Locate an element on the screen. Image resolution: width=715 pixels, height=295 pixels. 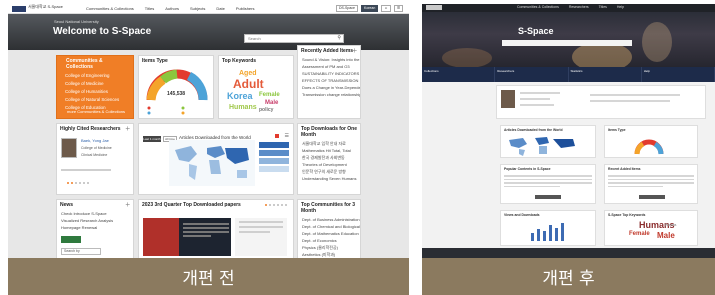
tab-statistics: Statistics is located at coordinates (605, 74).